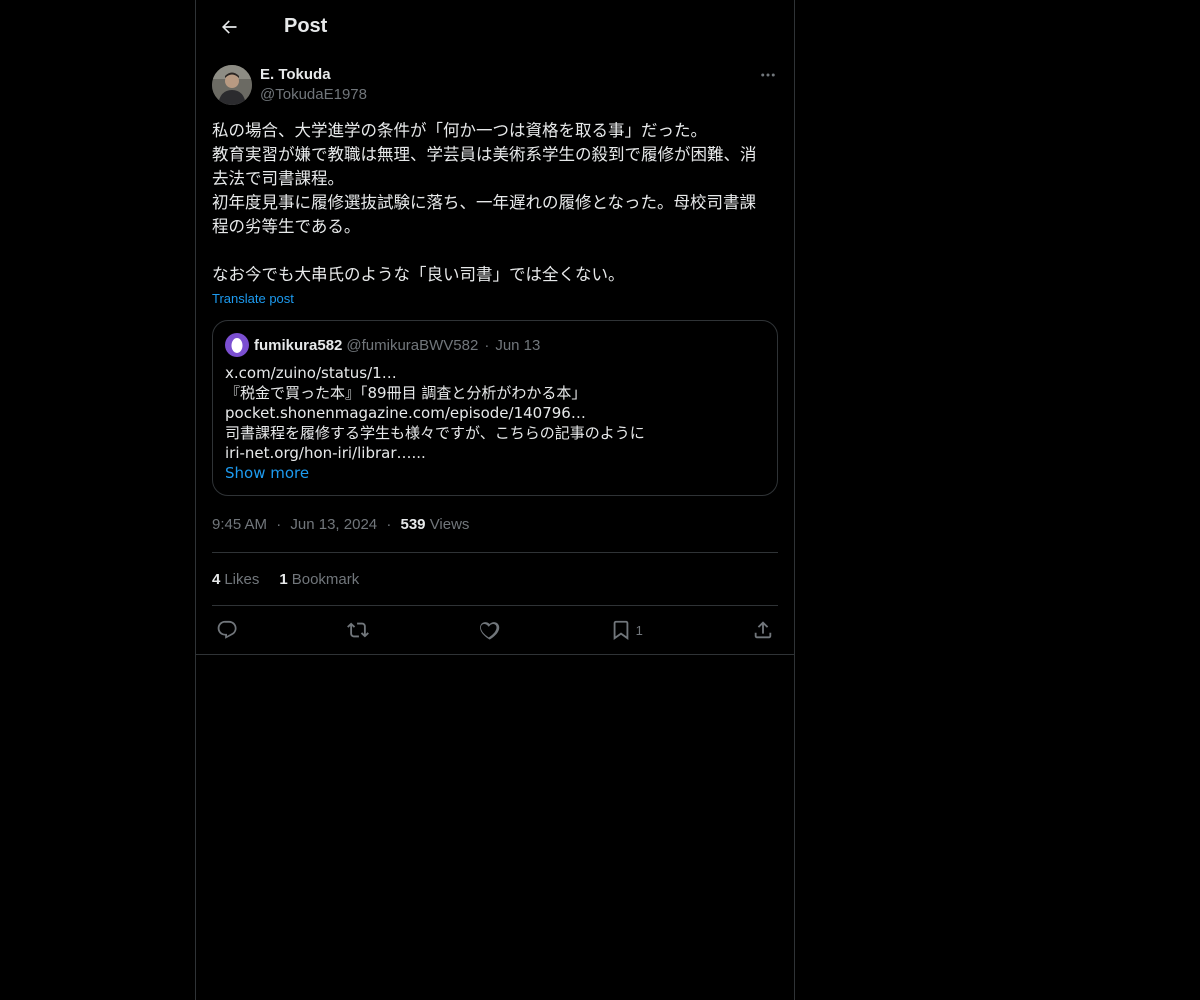 This screenshot has height=1000, width=1200. I want to click on share-icon, so click(763, 630).